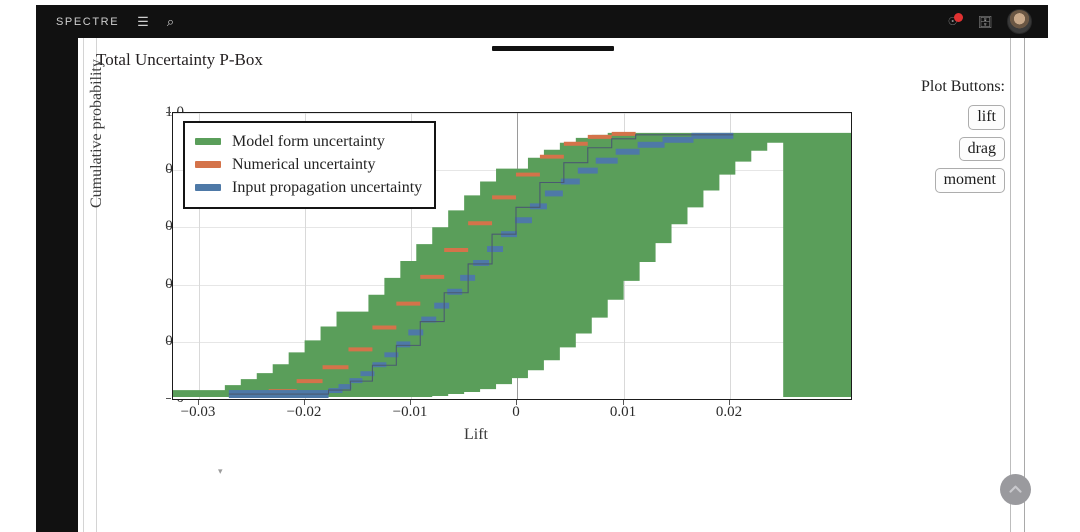 The width and height of the screenshot is (1080, 532). I want to click on x-axis-label: Lift, so click(476, 434).